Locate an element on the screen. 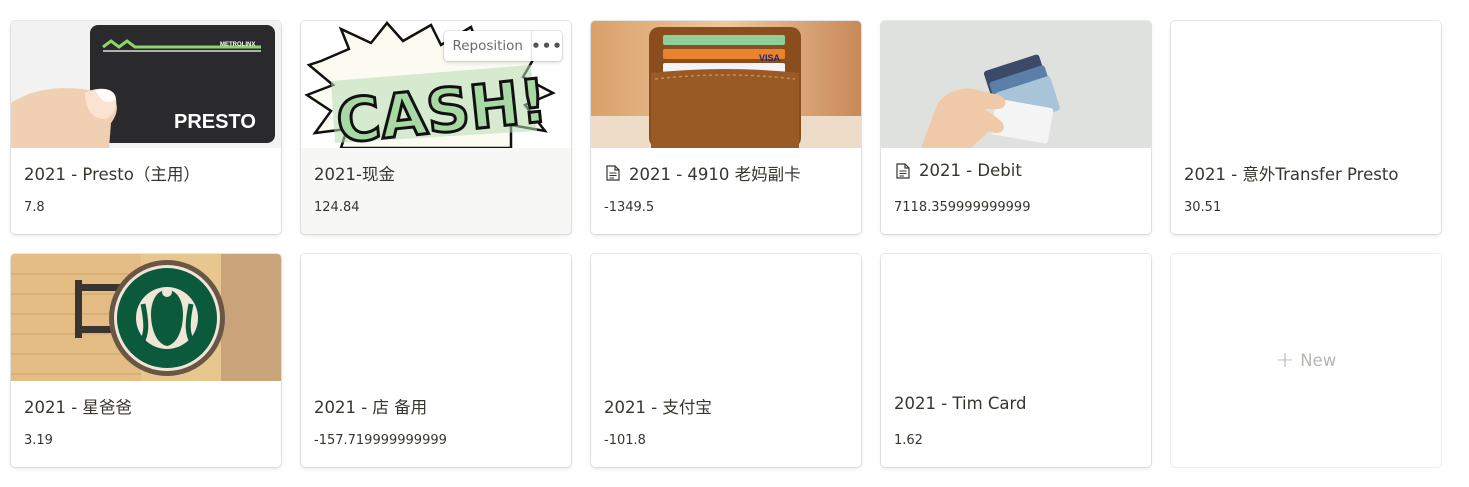 This screenshot has width=1469, height=487. reposition-button: Reposition is located at coordinates (487, 46).